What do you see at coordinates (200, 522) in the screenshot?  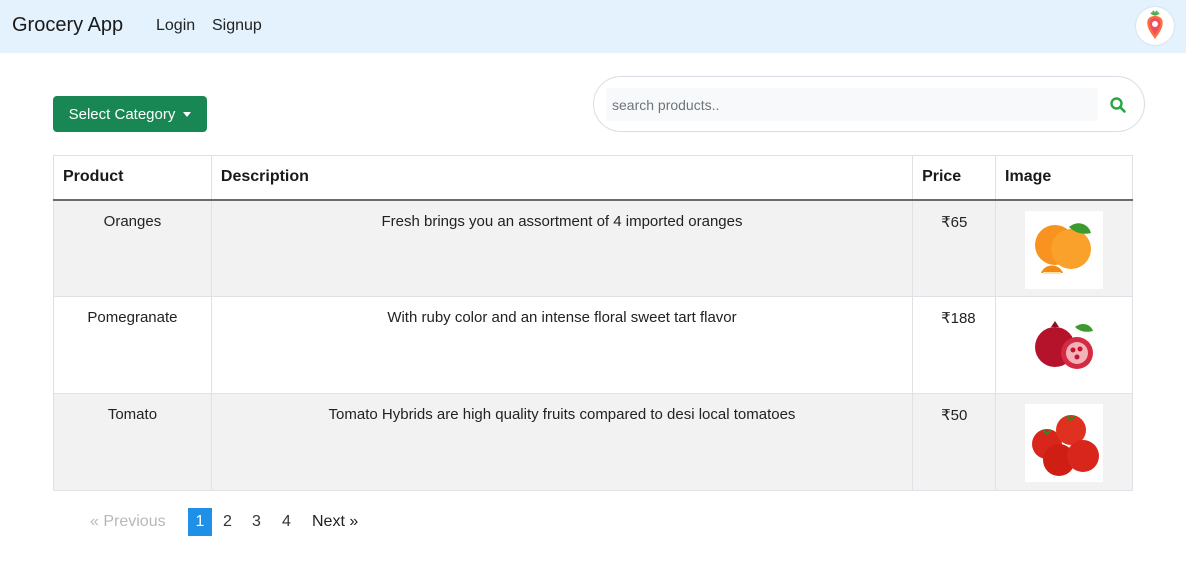 I see `pagination-page-1: 1` at bounding box center [200, 522].